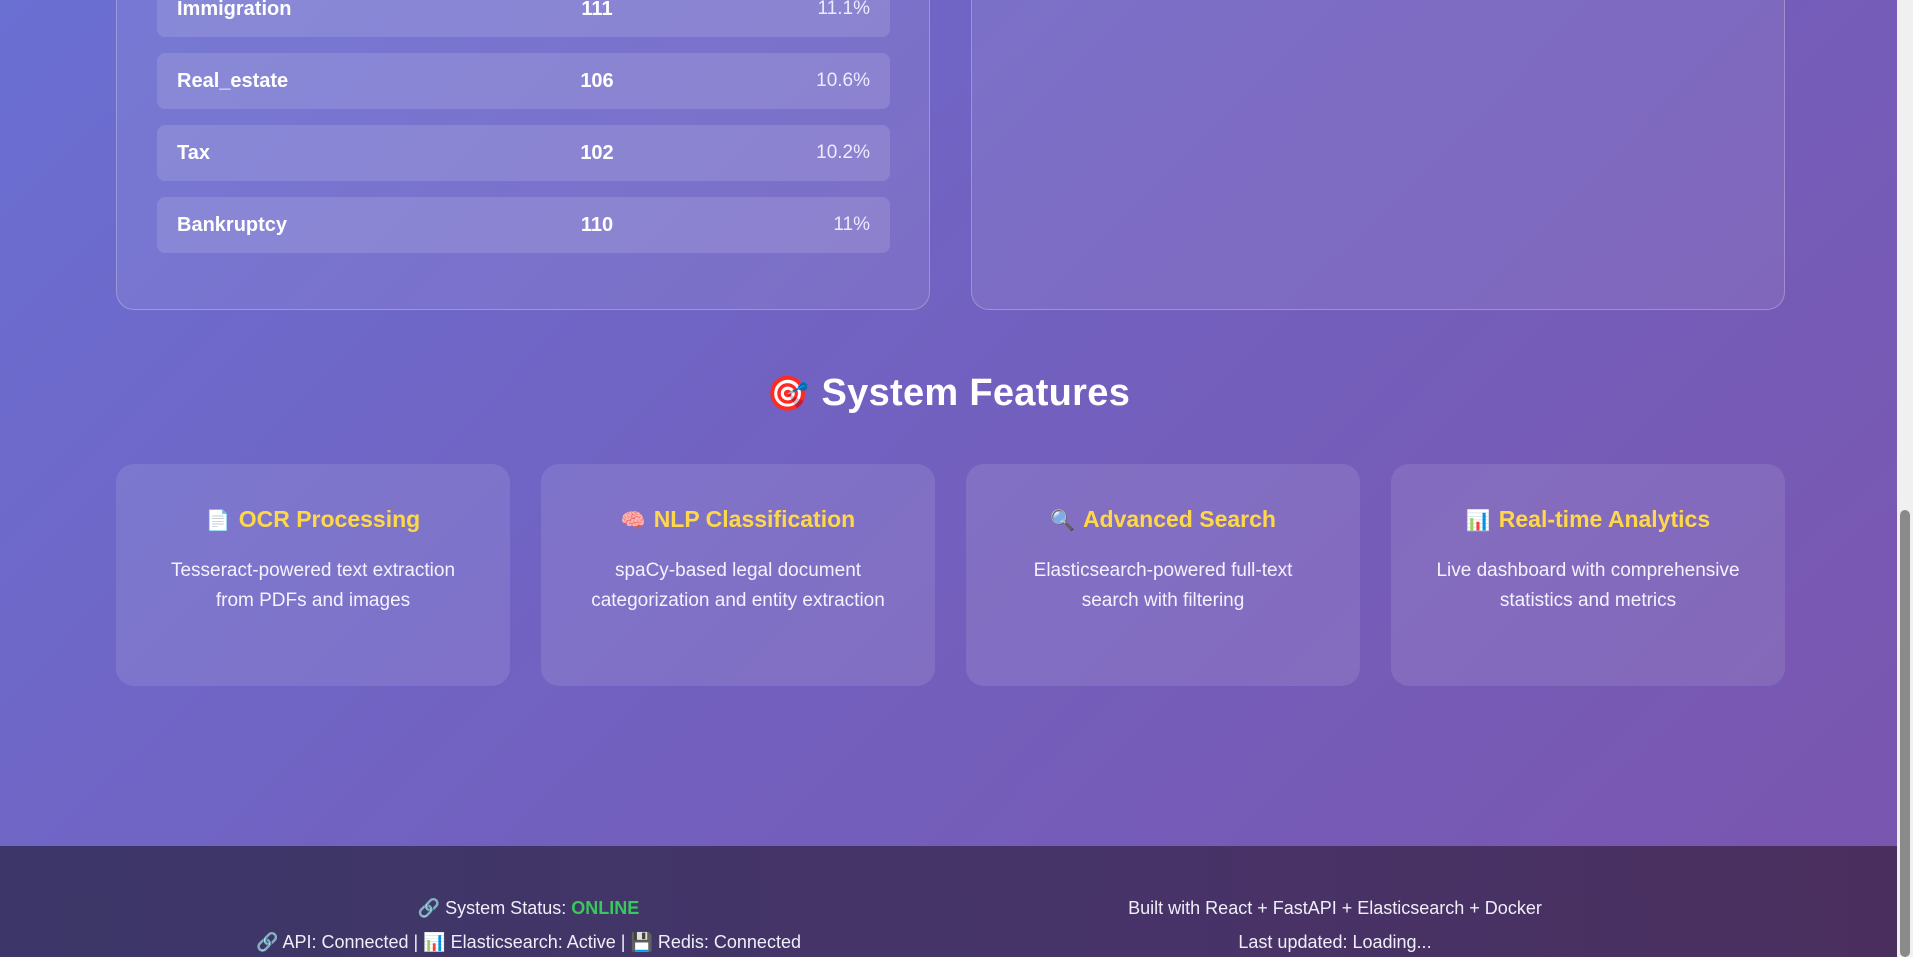  I want to click on feature-card-title: 📄 OCR Processing, so click(313, 519).